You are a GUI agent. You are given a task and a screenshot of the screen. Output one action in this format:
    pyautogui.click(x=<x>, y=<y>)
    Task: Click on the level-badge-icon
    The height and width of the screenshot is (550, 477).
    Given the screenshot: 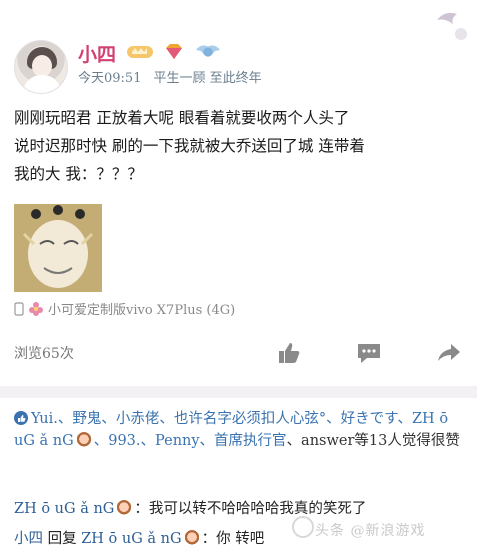 What is the action you would take?
    pyautogui.click(x=140, y=52)
    